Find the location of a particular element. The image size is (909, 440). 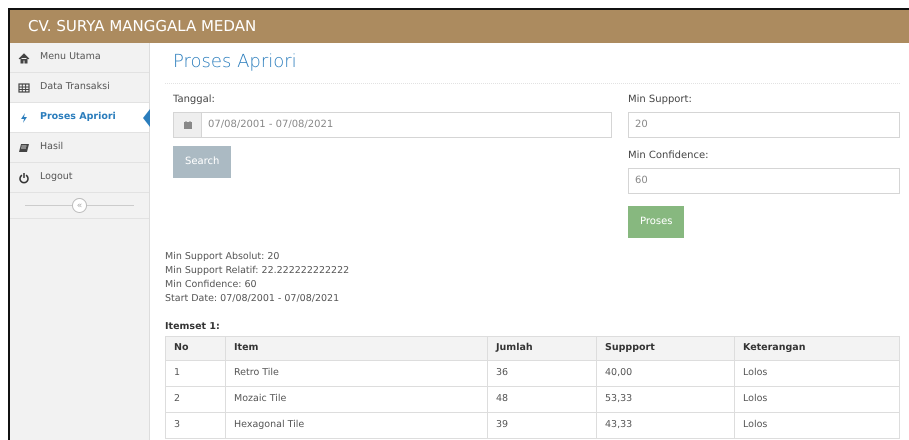

table-caption: Itemset 1: is located at coordinates (193, 327).